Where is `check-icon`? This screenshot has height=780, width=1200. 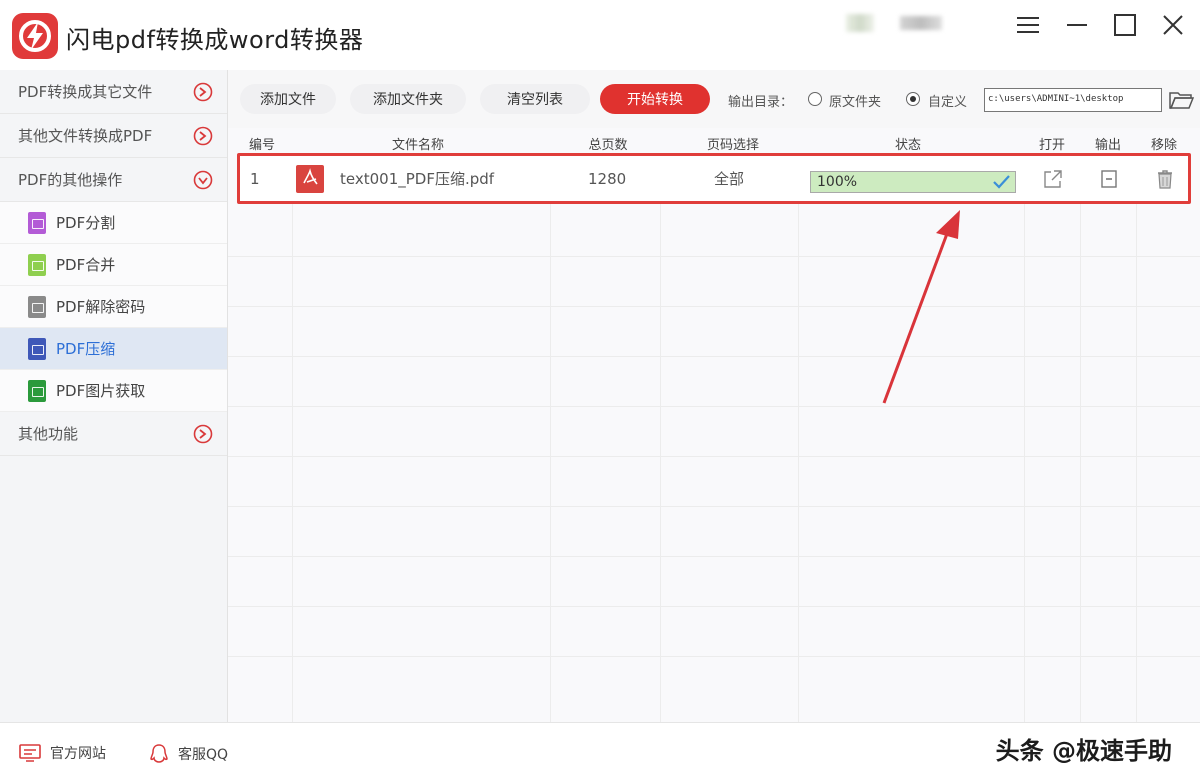 check-icon is located at coordinates (1001, 182).